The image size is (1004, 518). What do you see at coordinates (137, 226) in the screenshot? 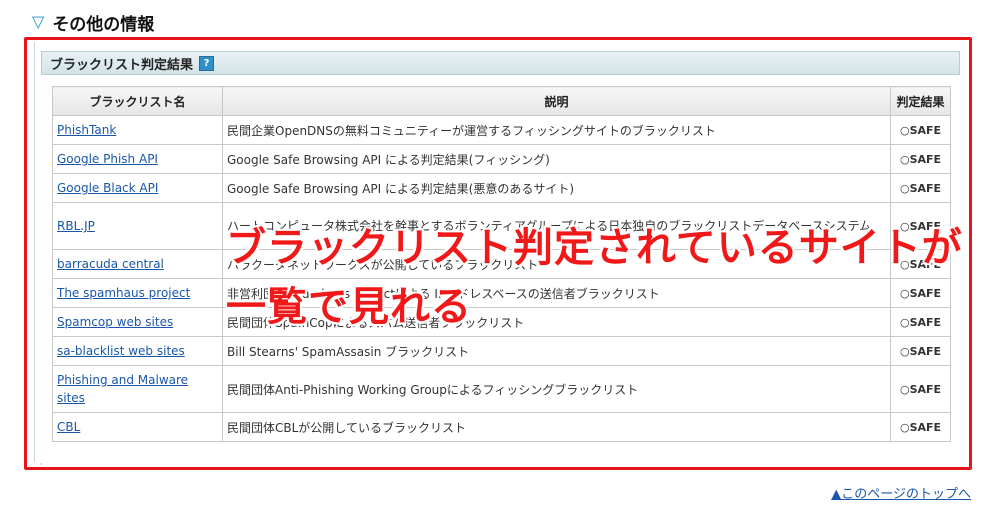
I see `name-cell: RBL.JP` at bounding box center [137, 226].